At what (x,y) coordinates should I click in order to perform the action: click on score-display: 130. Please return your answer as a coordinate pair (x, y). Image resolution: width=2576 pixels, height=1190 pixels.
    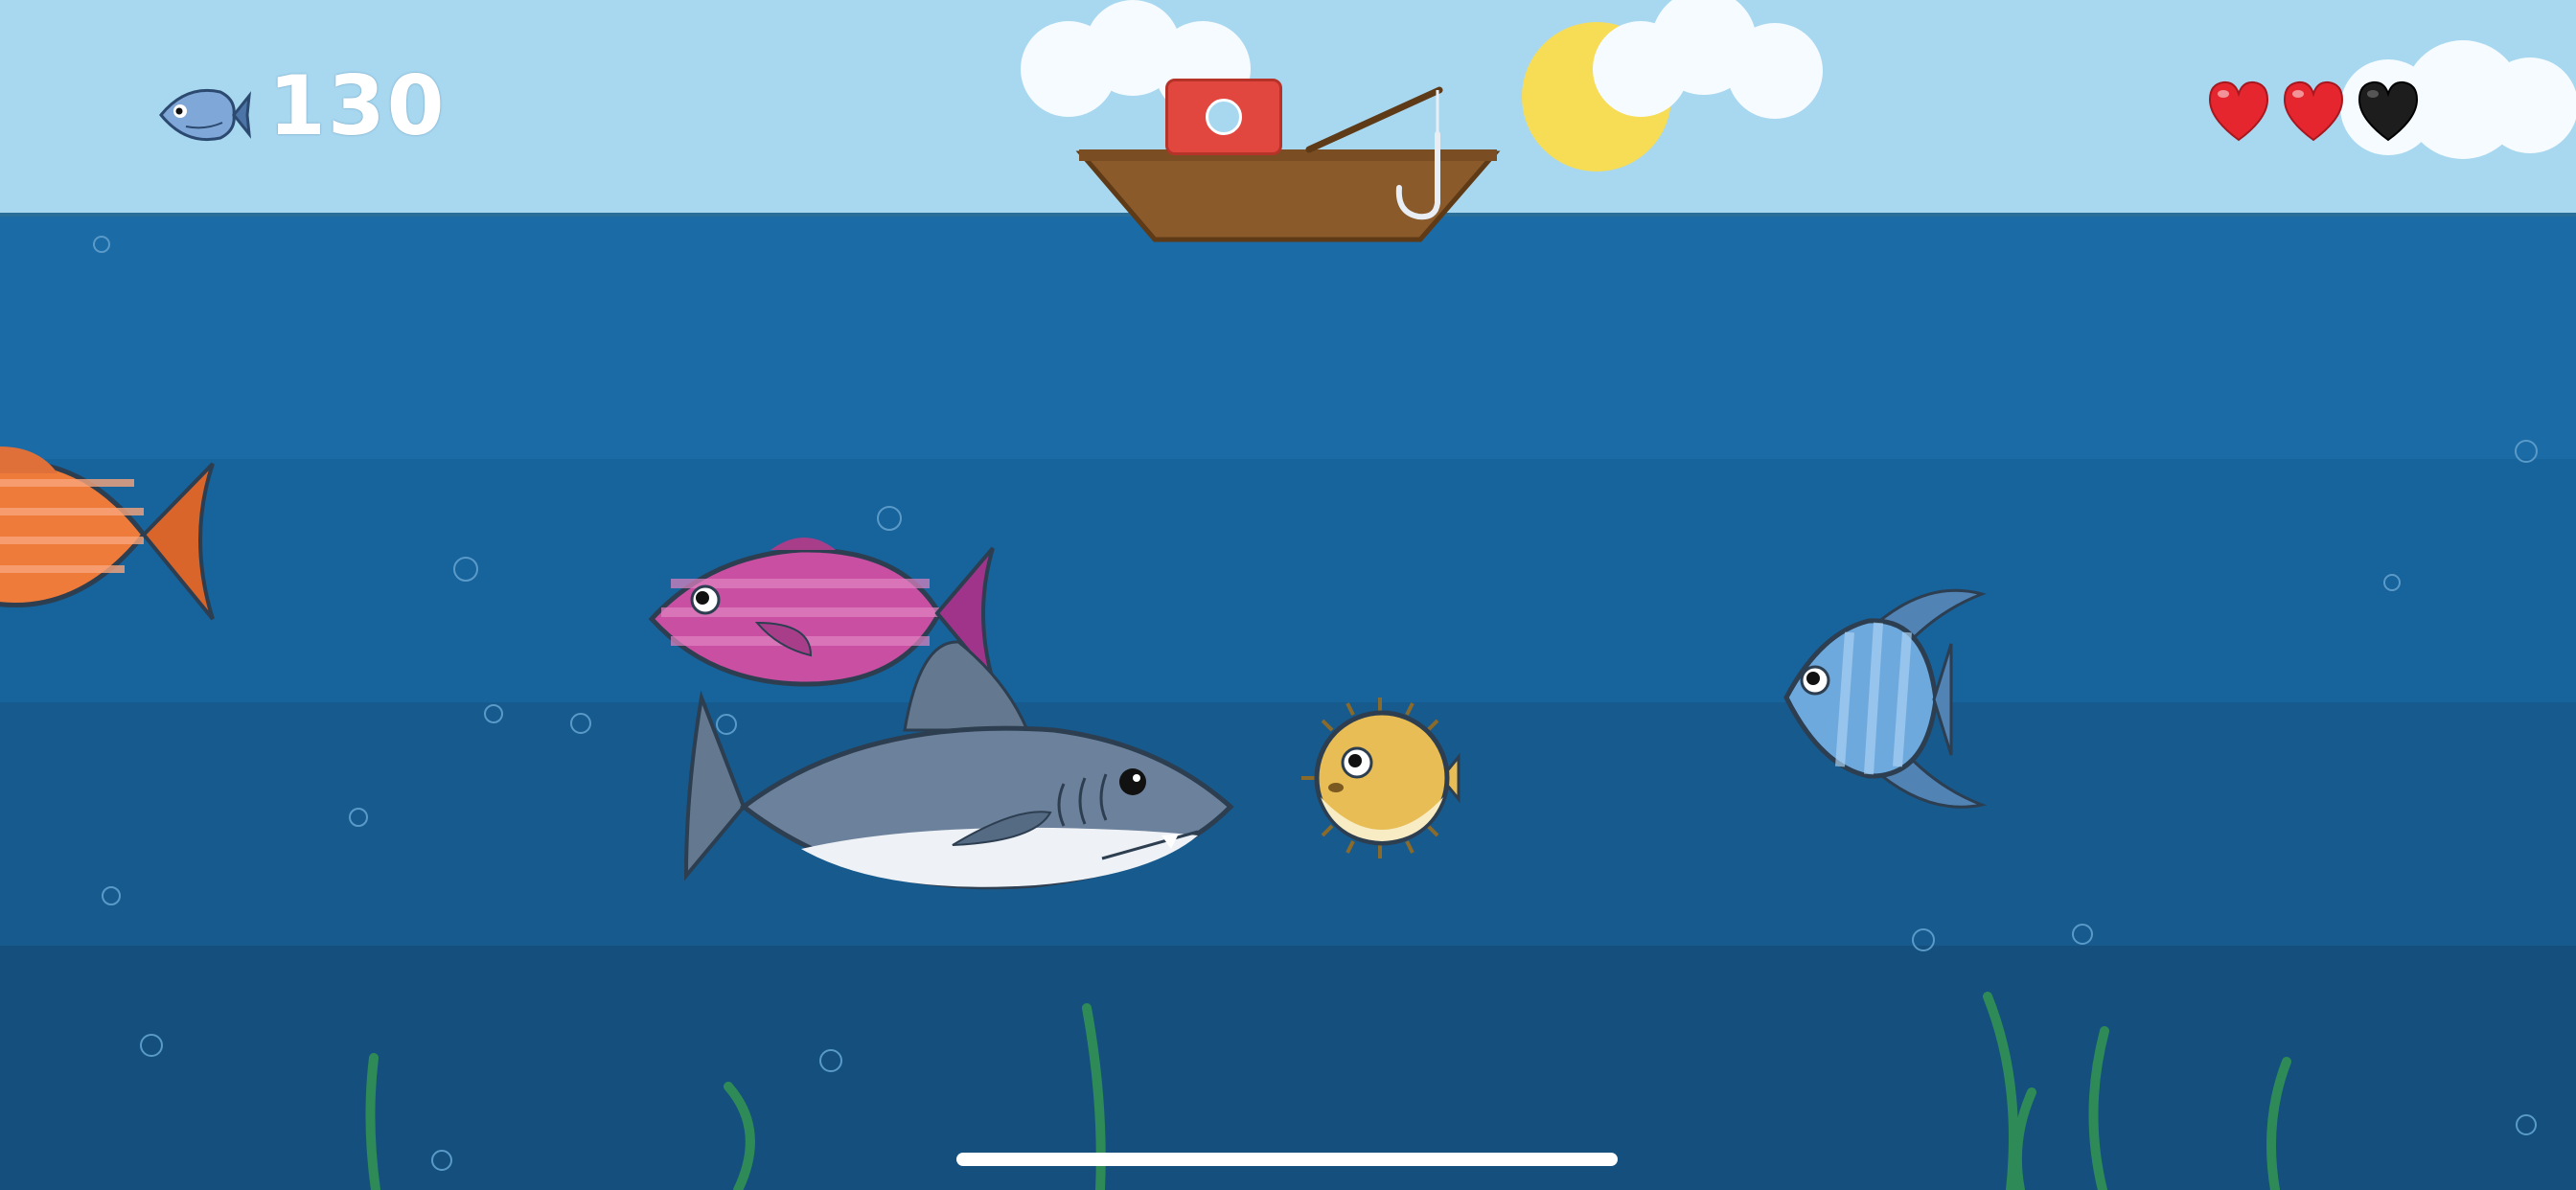
    Looking at the image, I should click on (300, 107).